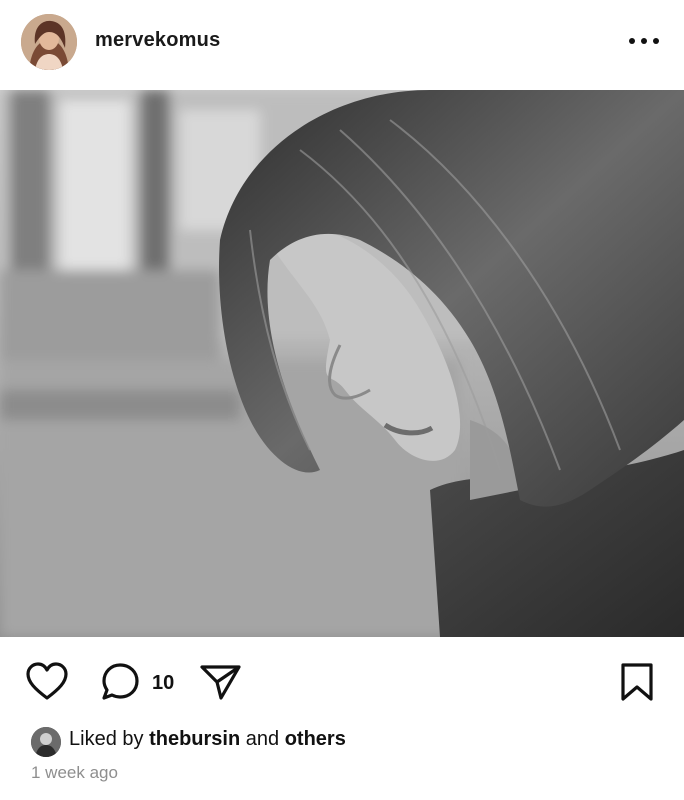 The image size is (684, 800). I want to click on profile-avatar, so click(49, 42).